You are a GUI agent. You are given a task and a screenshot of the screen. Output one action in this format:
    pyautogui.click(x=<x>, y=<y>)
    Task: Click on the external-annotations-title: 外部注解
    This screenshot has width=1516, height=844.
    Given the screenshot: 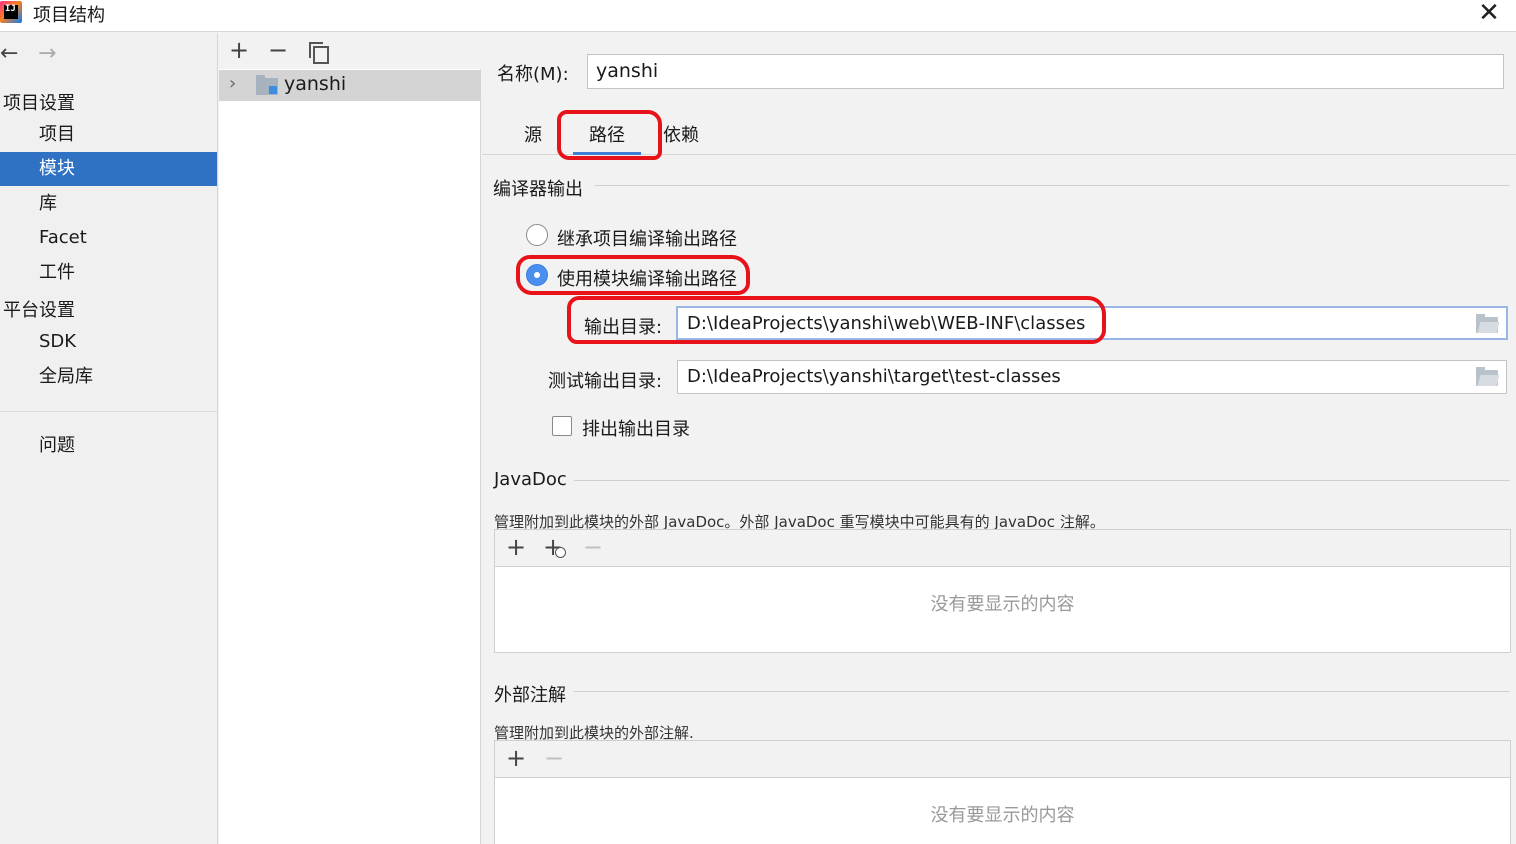 What is the action you would take?
    pyautogui.click(x=530, y=695)
    